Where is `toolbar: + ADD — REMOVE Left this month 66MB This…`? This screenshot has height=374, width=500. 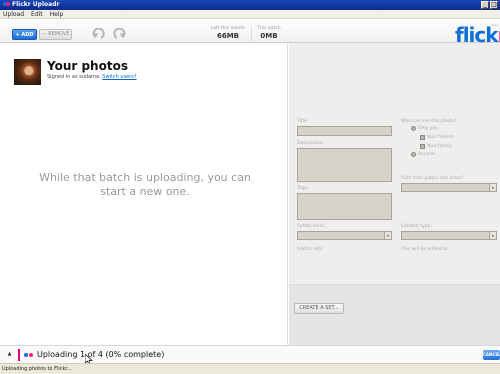 toolbar: + ADD — REMOVE Left this month 66MB This… is located at coordinates (250, 32).